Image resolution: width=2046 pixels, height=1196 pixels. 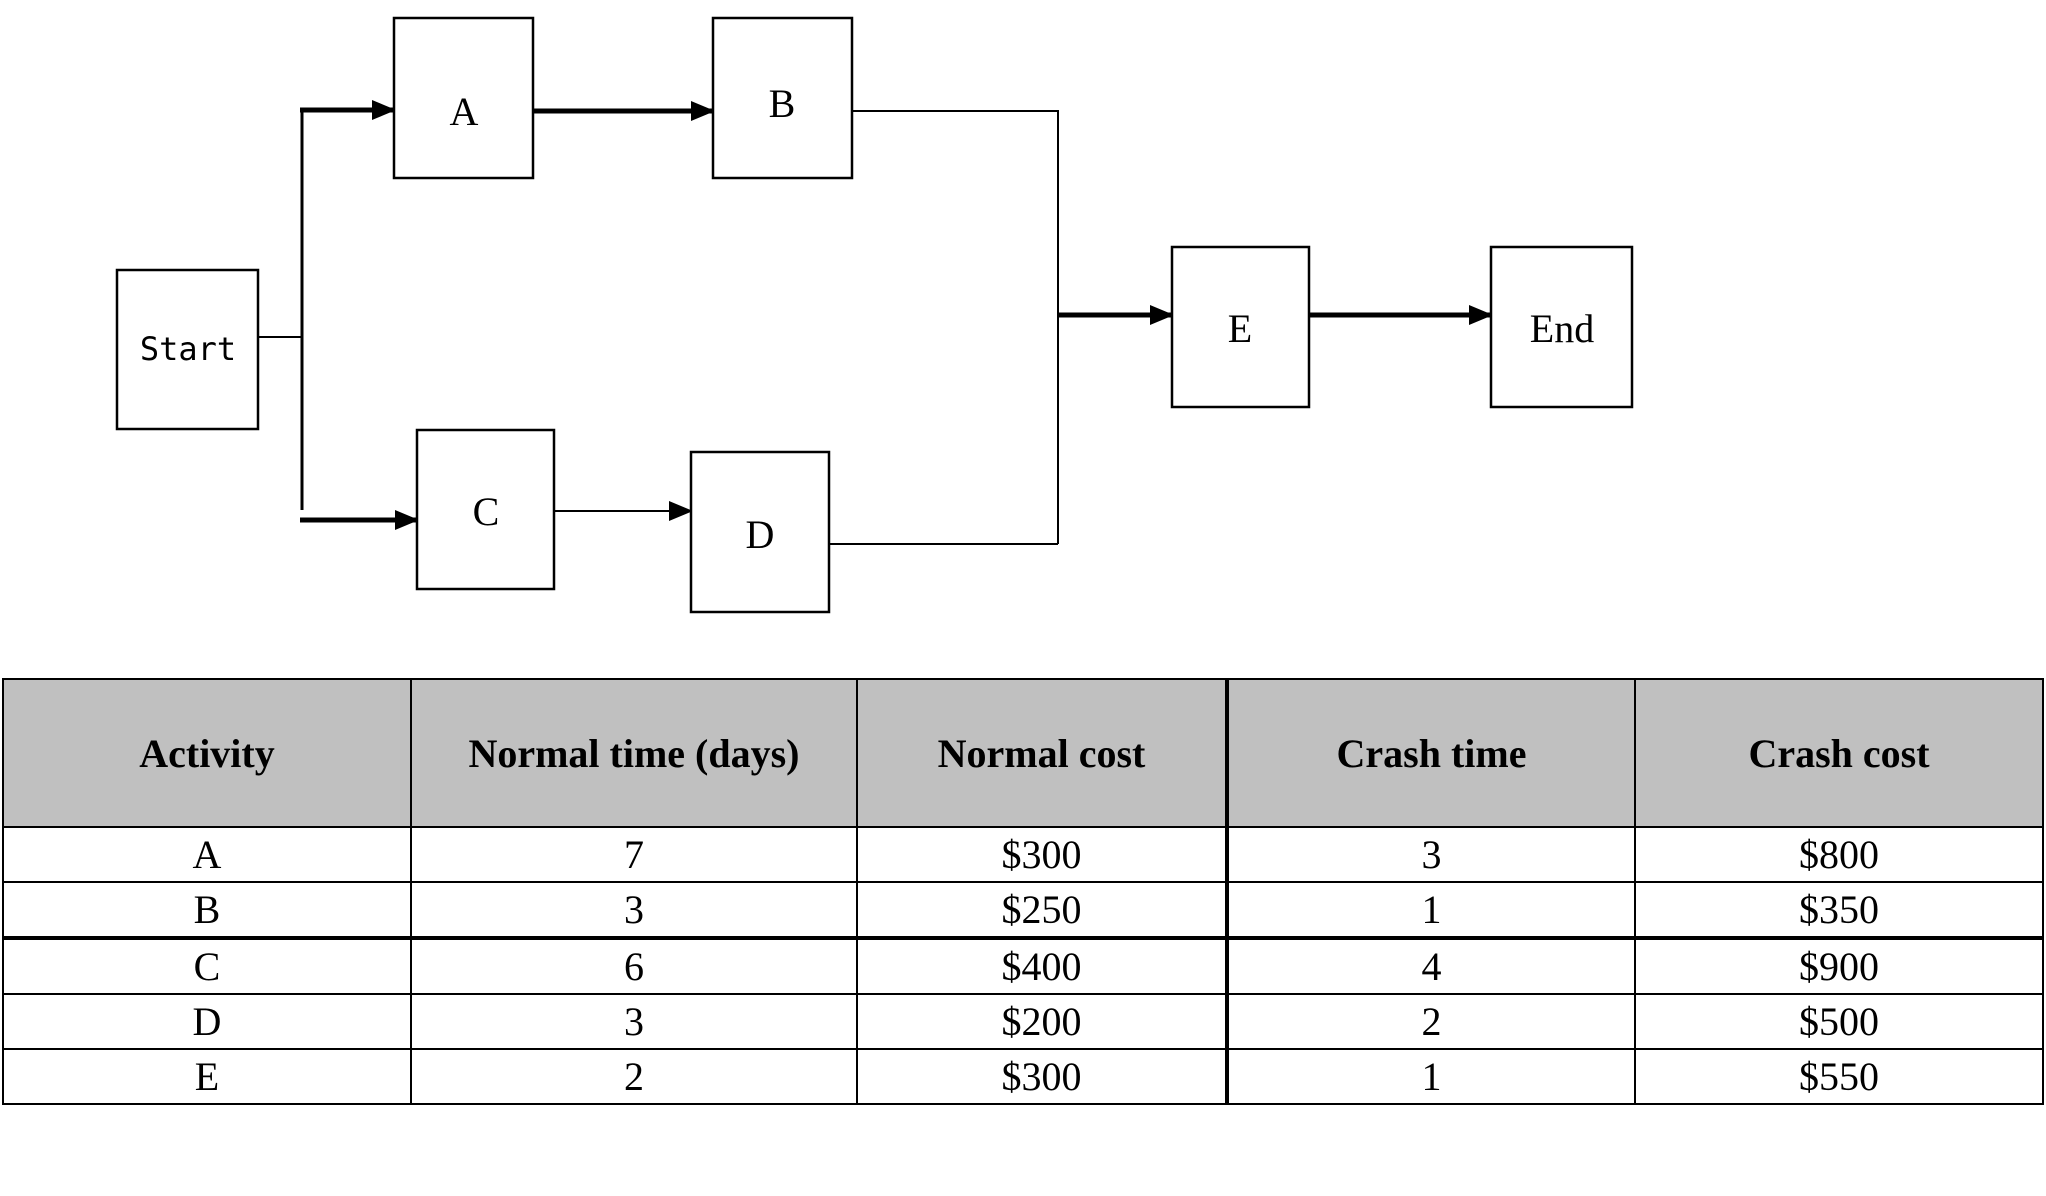 I want to click on header-crash-cost: Crash cost, so click(x=1839, y=753).